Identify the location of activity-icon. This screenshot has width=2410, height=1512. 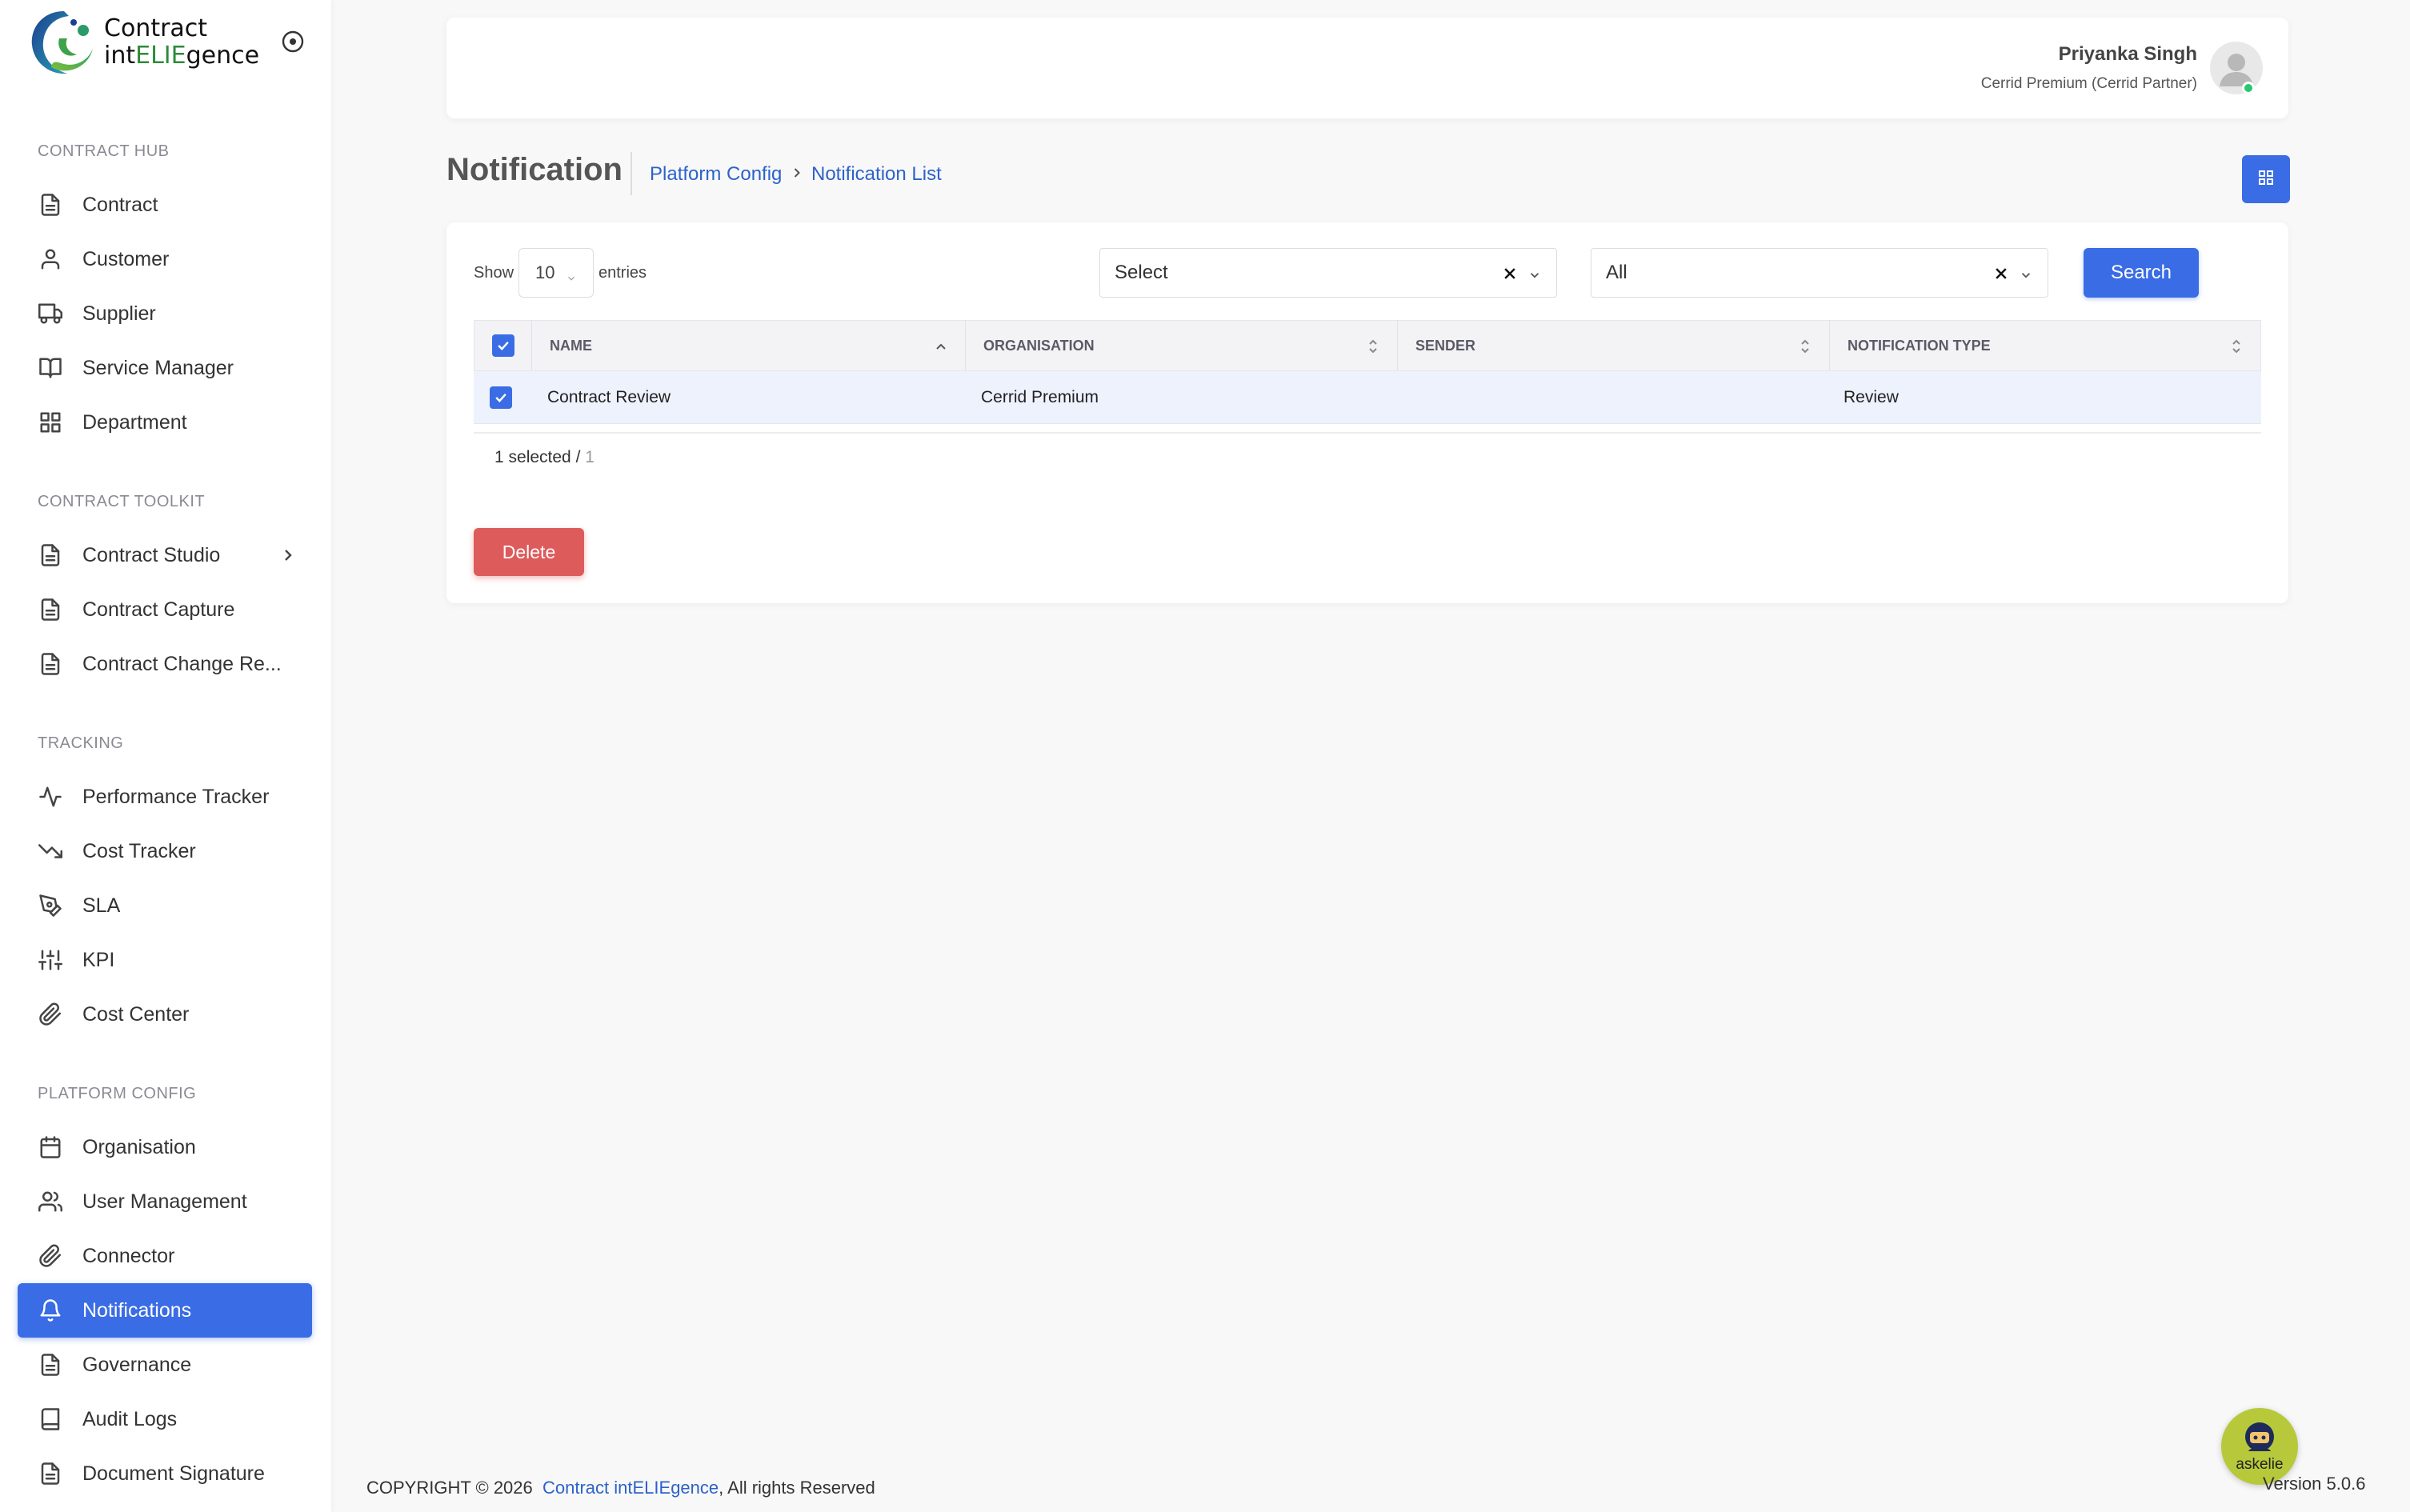
(50, 797).